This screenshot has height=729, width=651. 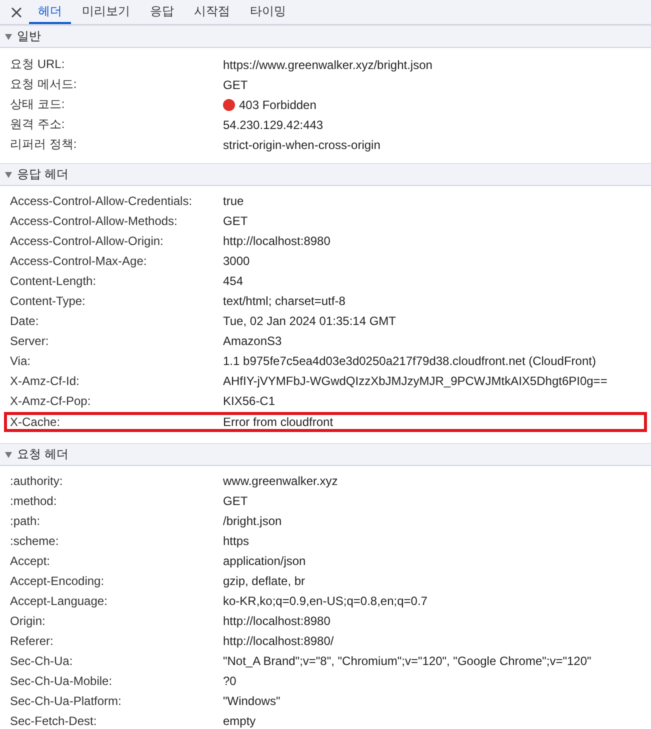 What do you see at coordinates (42, 174) in the screenshot?
I see `section-title: 응답 헤더` at bounding box center [42, 174].